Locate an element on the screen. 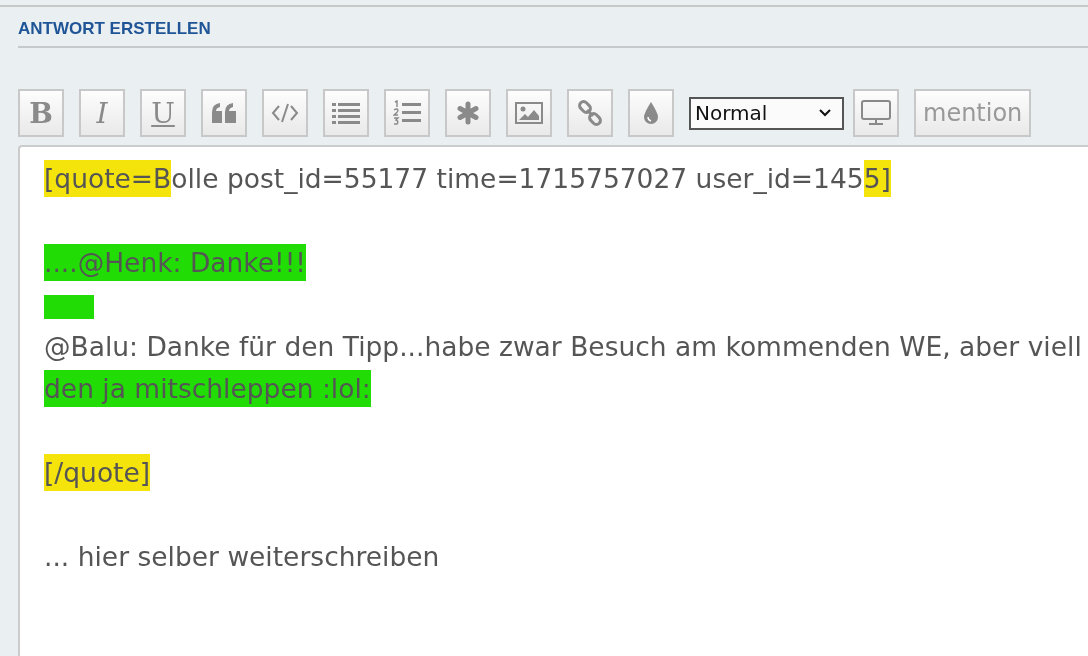 The height and width of the screenshot is (656, 1088). drop-icon is located at coordinates (651, 113).